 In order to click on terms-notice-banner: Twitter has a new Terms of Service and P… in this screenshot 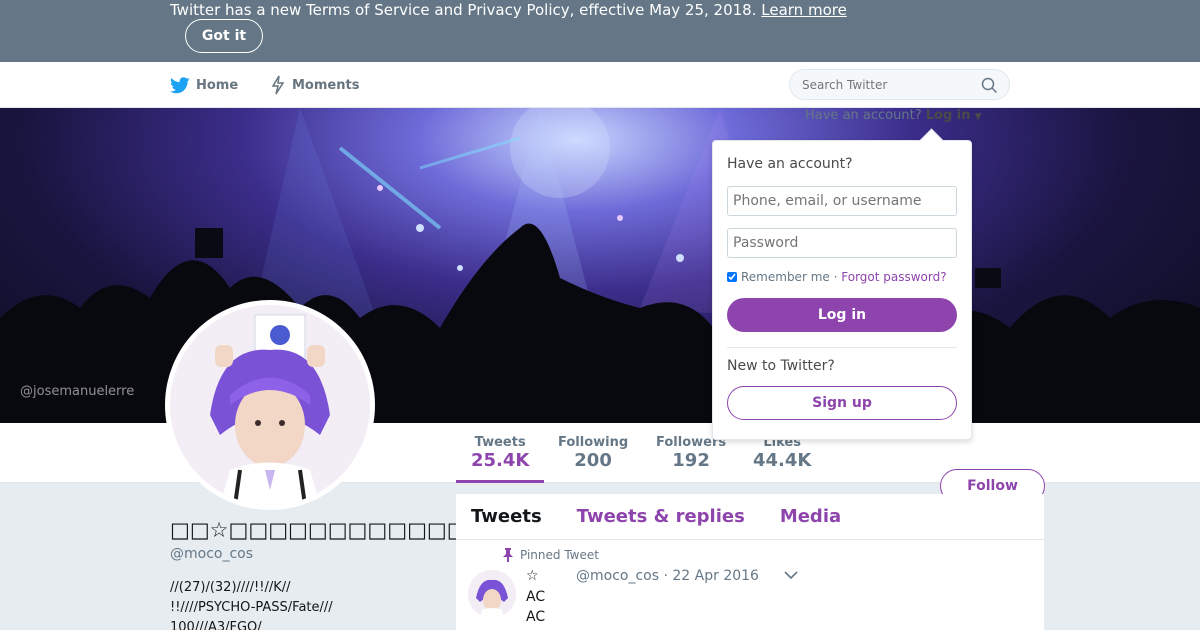, I will do `click(600, 31)`.